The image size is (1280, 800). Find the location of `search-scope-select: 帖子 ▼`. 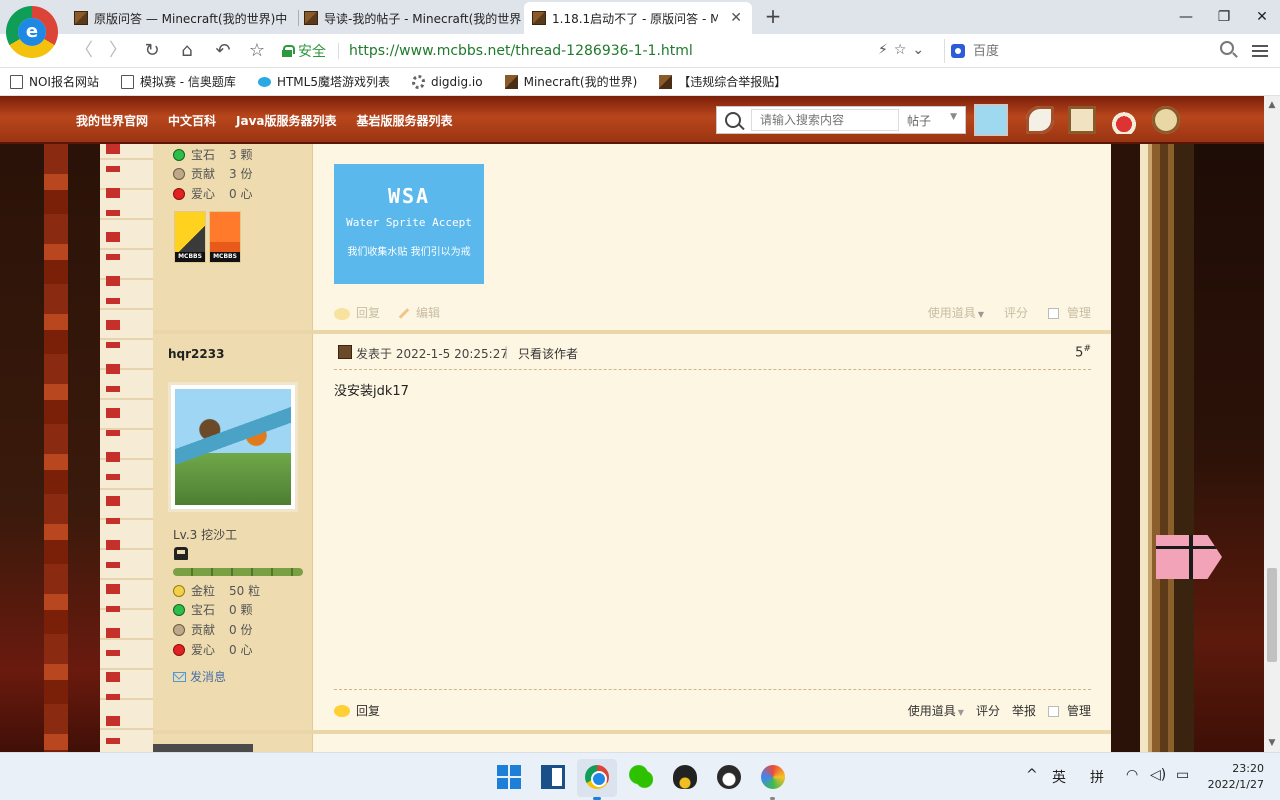

search-scope-select: 帖子 ▼ is located at coordinates (932, 120).